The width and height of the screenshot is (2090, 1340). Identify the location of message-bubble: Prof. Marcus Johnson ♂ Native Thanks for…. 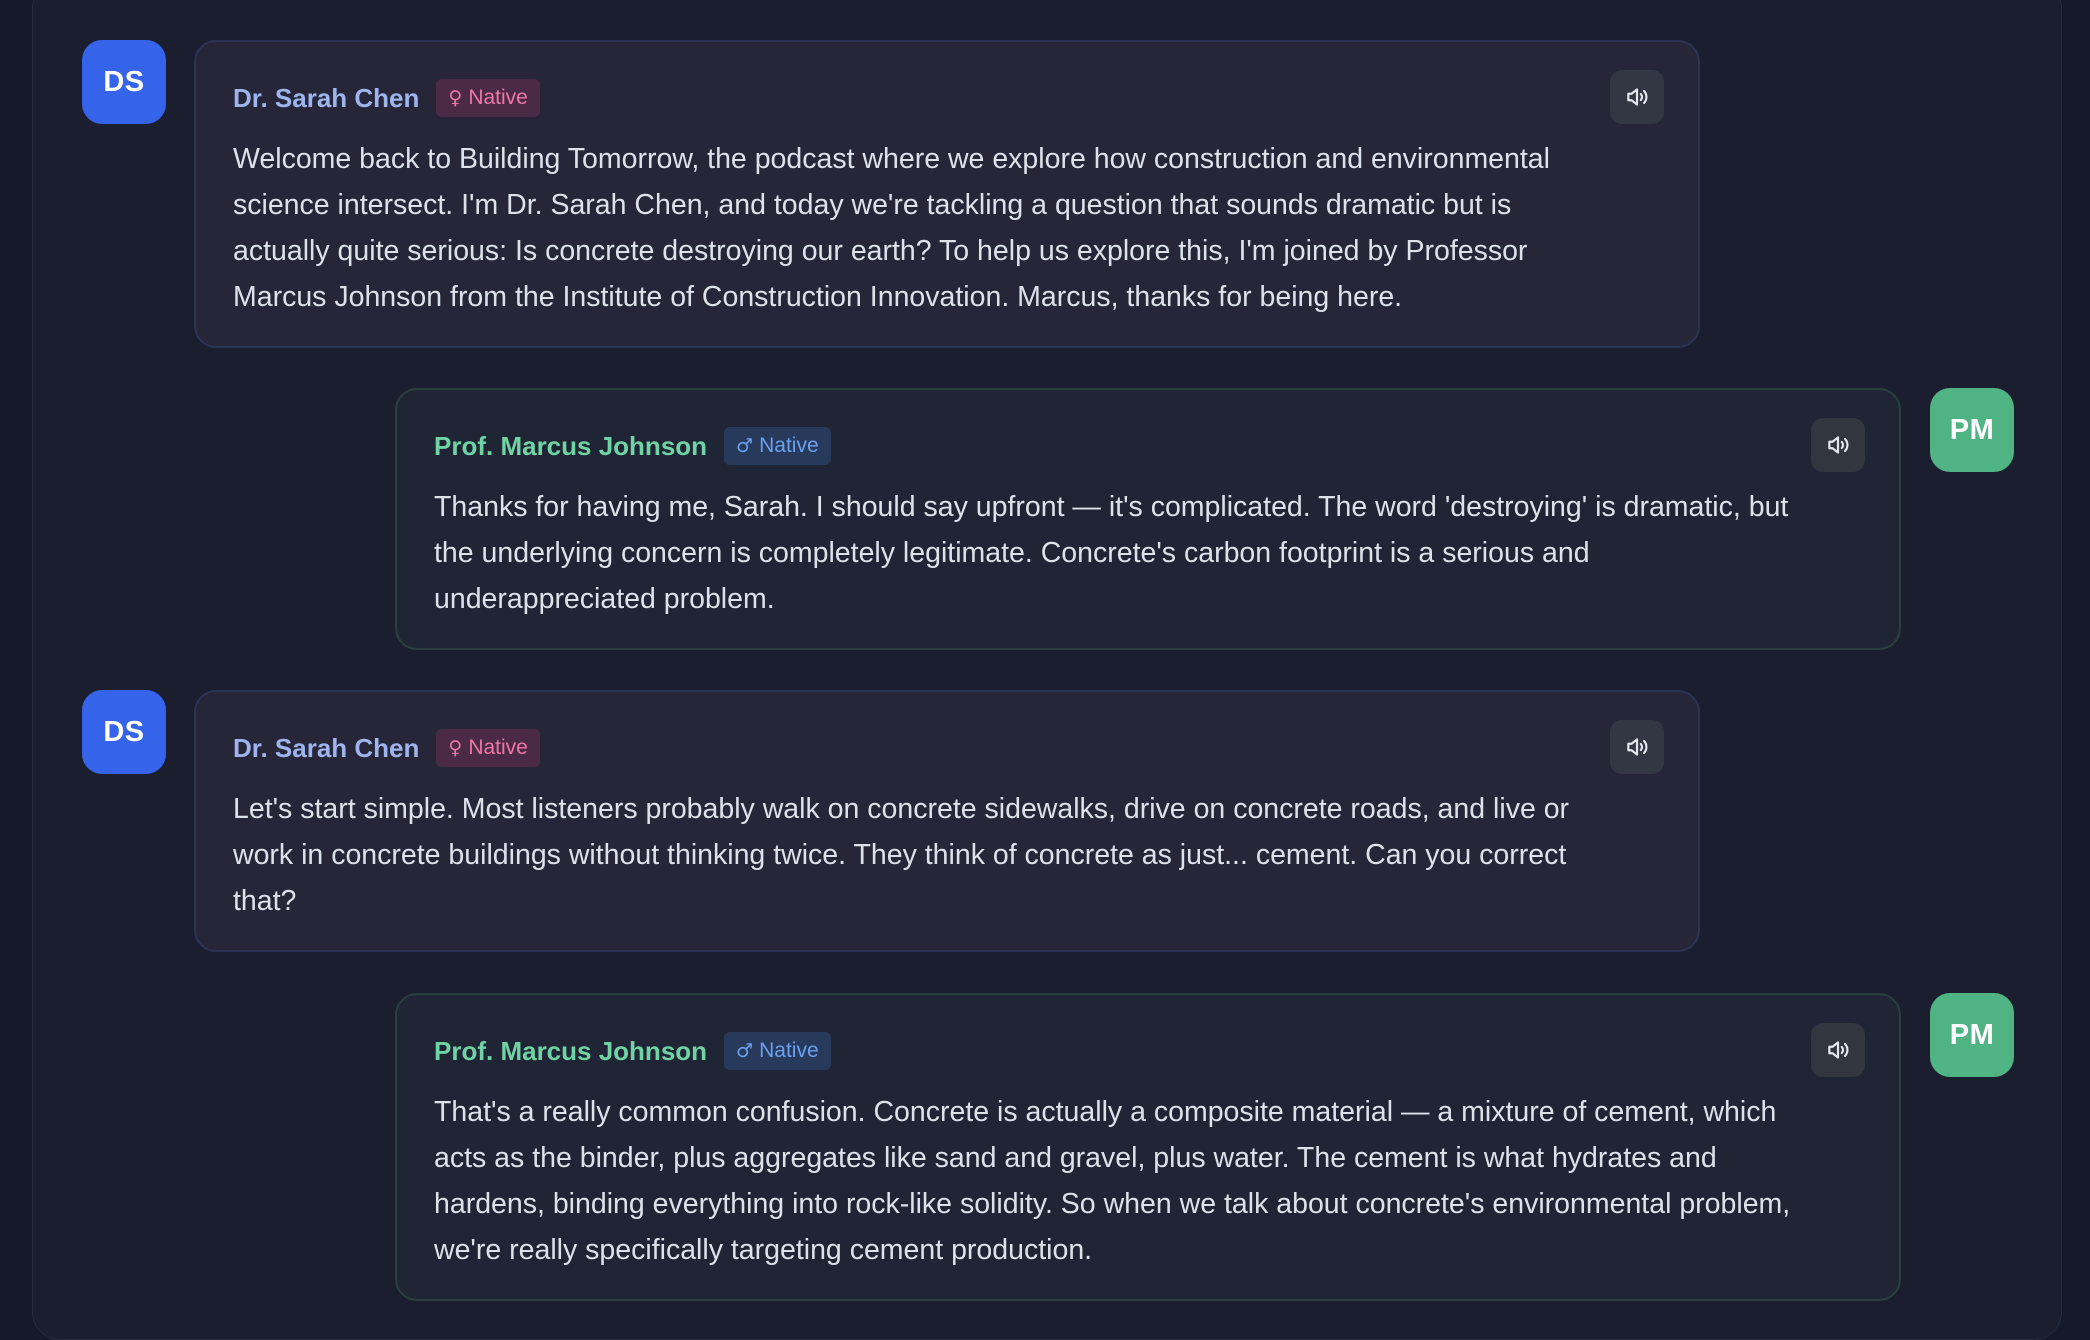
(1148, 519).